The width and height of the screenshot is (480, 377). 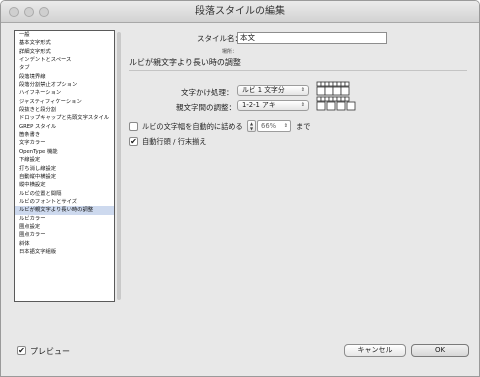 I want to click on zoom-window-button, so click(x=44, y=12).